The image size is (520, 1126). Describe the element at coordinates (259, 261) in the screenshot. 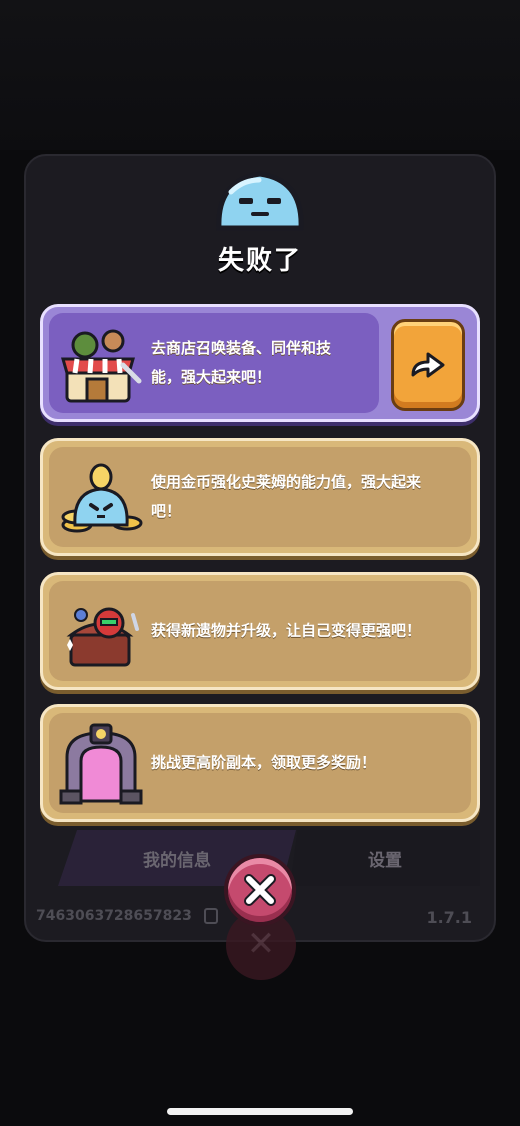

I see `dialog-title: 失败了` at that location.